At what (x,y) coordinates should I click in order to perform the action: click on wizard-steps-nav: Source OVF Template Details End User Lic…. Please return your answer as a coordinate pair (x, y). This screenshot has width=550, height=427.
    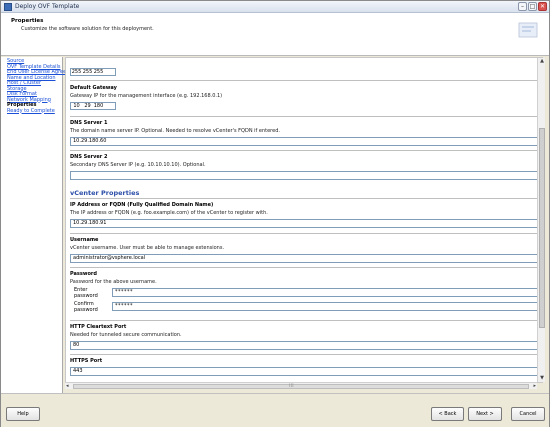
    Looking at the image, I should click on (40, 225).